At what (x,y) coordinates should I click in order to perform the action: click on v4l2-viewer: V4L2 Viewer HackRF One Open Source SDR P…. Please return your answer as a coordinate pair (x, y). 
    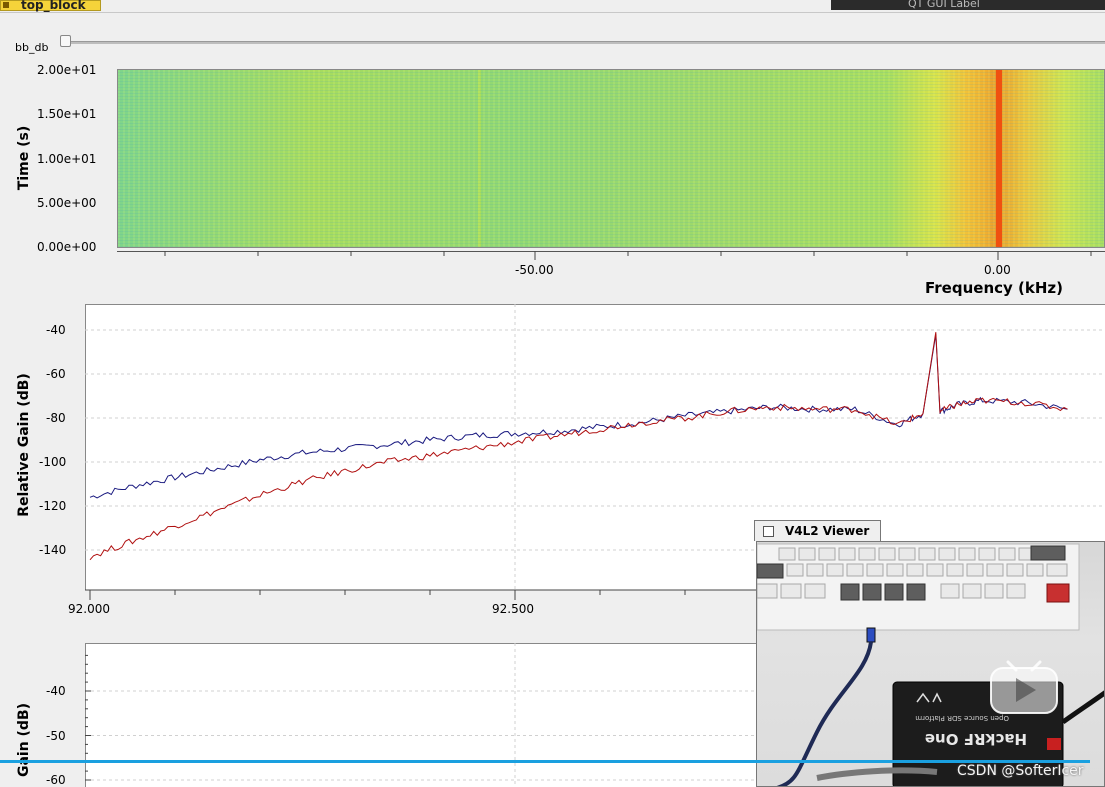
    Looking at the image, I should click on (929, 653).